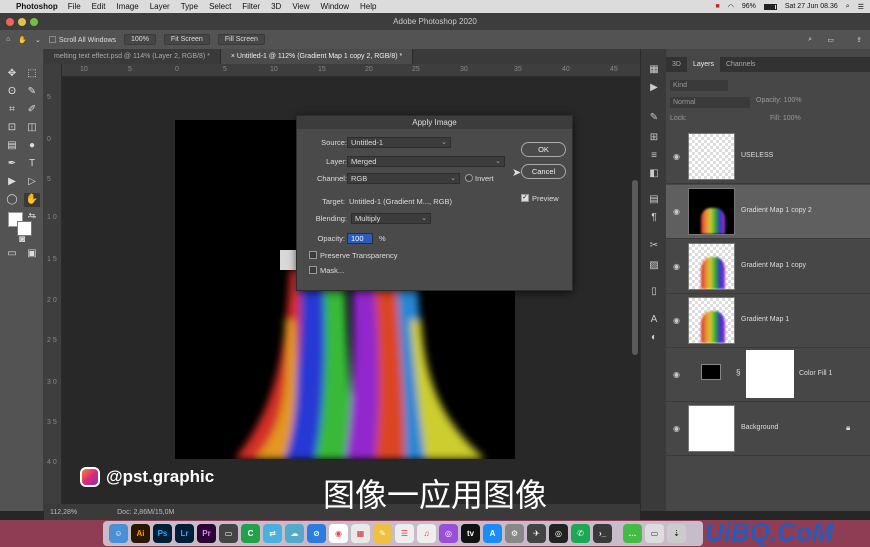 The width and height of the screenshot is (870, 547). Describe the element at coordinates (710, 102) in the screenshot. I see `blend-mode-select: Normal` at that location.